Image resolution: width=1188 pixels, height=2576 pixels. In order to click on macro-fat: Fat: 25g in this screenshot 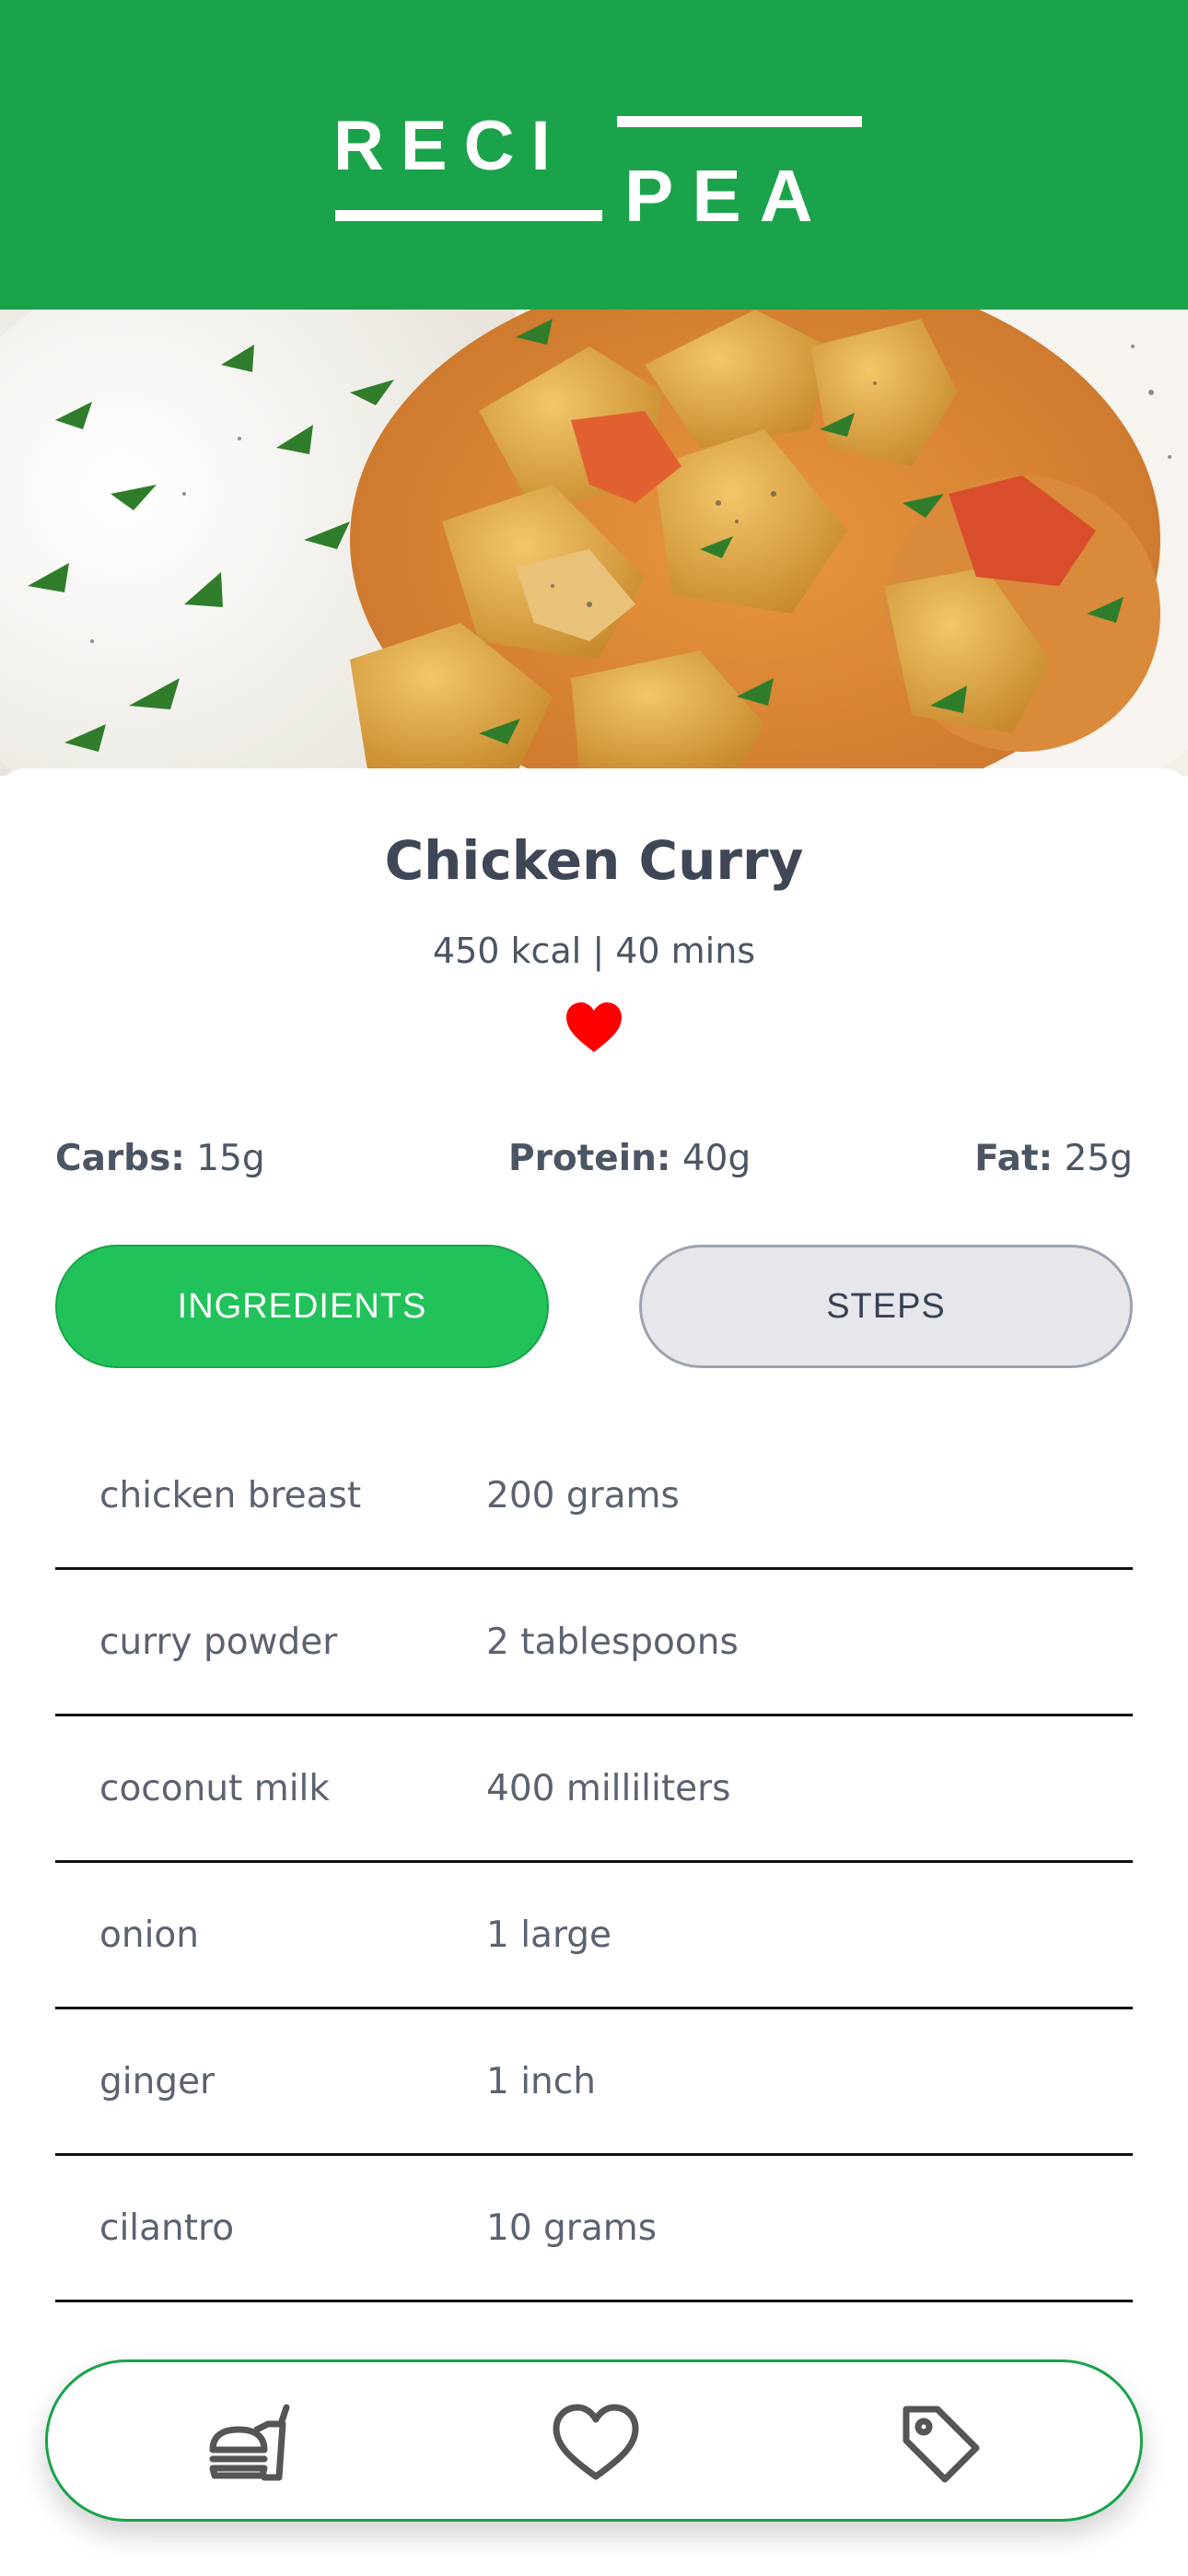, I will do `click(1053, 1158)`.